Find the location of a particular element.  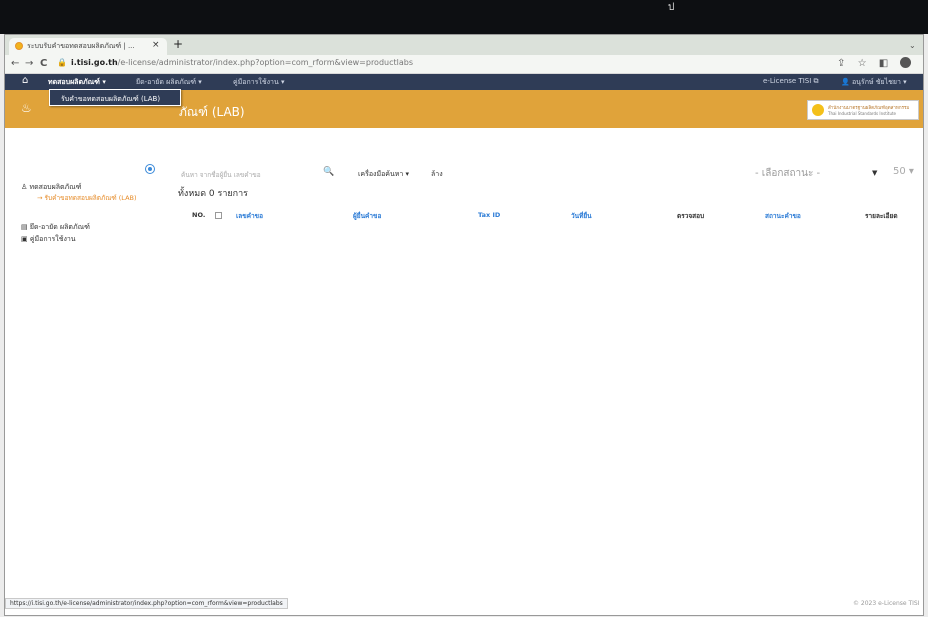

sidebar-item-label: ยึด-อายัด ผลิตภัณฑ์ is located at coordinates (59, 227).